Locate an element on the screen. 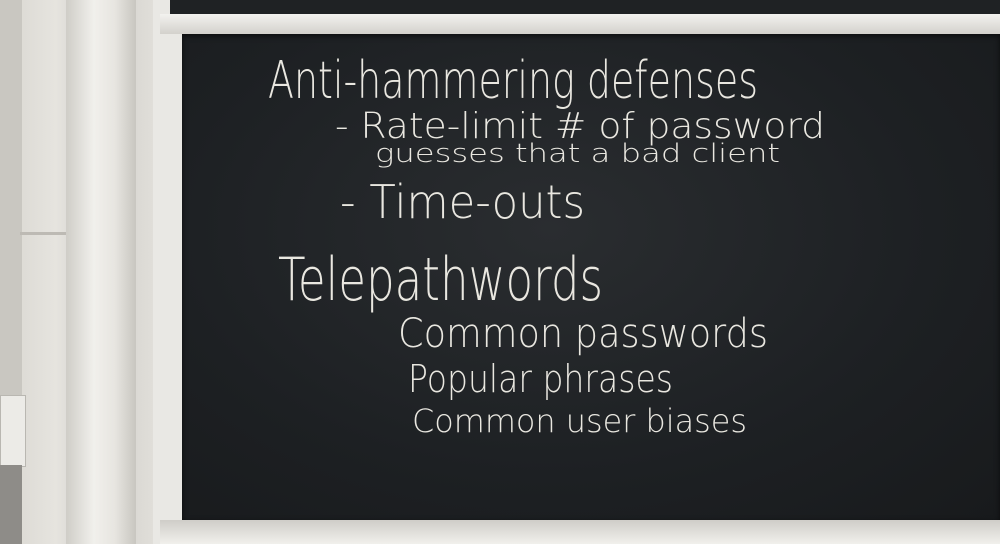 The height and width of the screenshot is (544, 1000). bullet-rate-limit-cont: guesses that a bad client is located at coordinates (577, 154).